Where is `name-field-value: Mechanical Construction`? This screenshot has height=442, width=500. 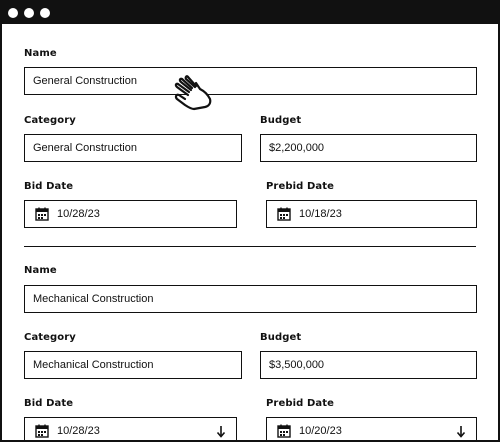 name-field-value: Mechanical Construction is located at coordinates (93, 299).